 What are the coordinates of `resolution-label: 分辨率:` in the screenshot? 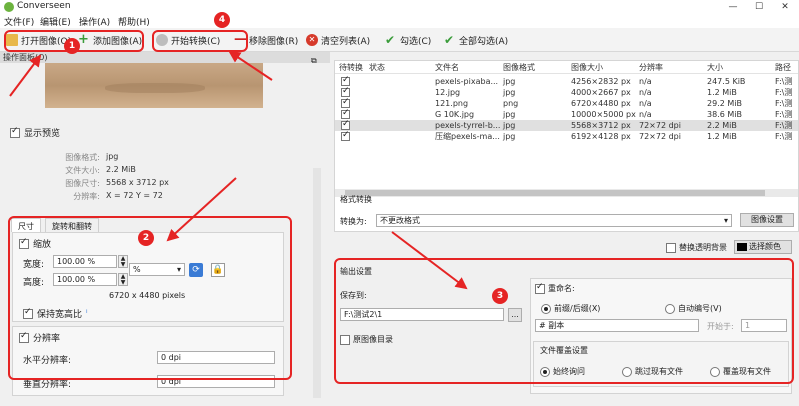 It's located at (86, 196).